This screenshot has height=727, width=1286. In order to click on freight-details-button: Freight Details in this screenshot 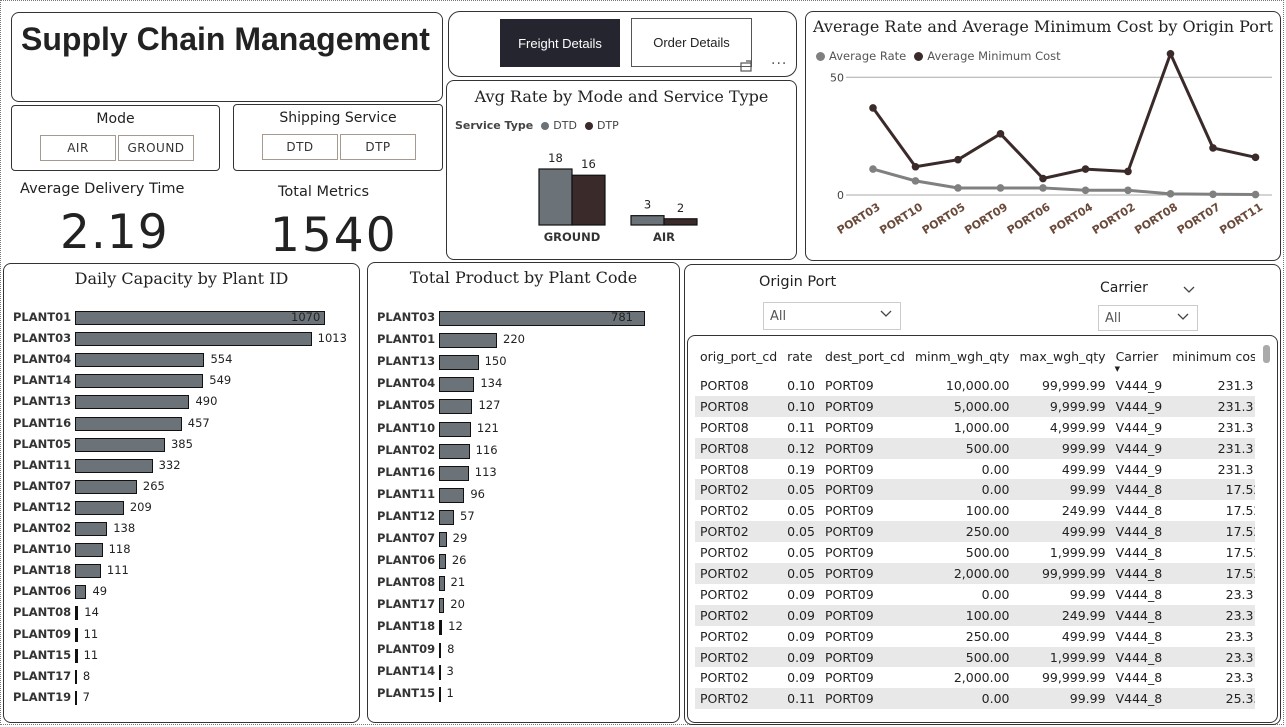, I will do `click(560, 43)`.